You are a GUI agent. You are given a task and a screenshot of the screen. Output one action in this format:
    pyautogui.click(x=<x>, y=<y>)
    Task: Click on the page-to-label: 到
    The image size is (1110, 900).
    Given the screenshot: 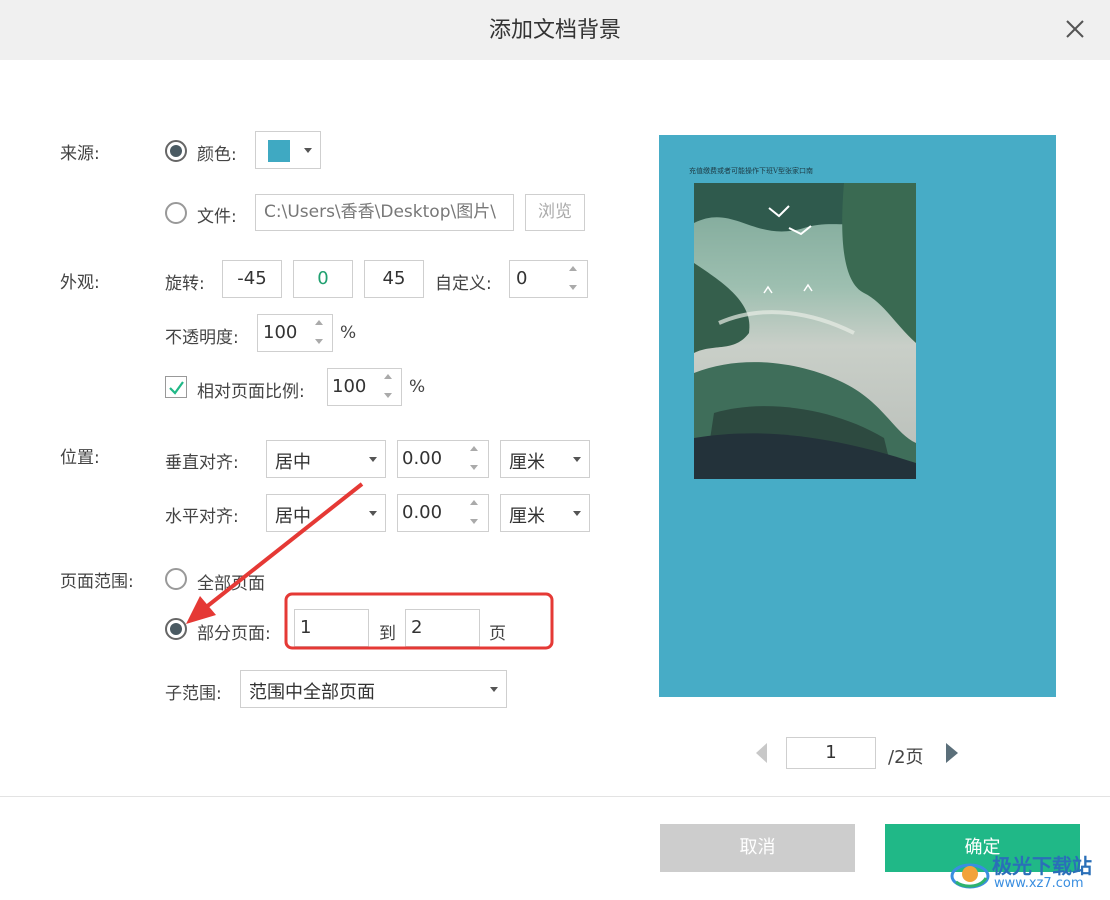 What is the action you would take?
    pyautogui.click(x=387, y=634)
    